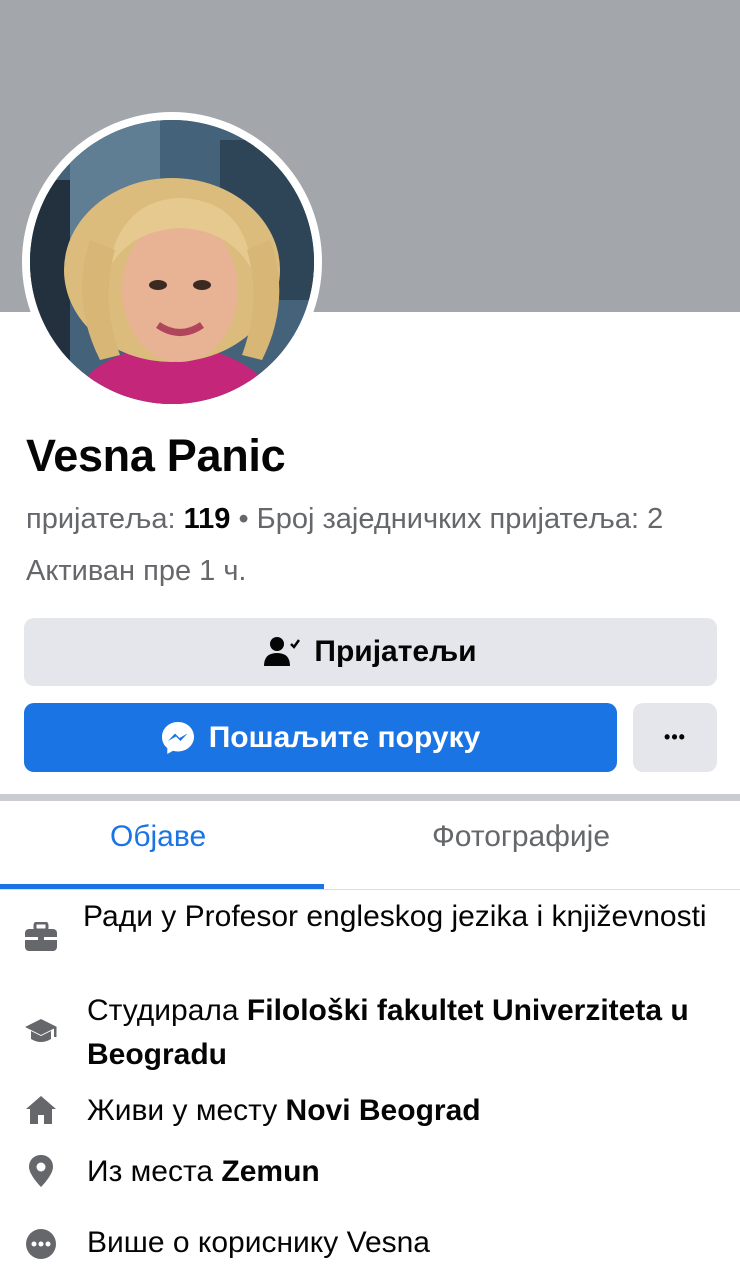 This screenshot has width=740, height=1280. Describe the element at coordinates (101, 519) in the screenshot. I see `friends-label: пријатеља:` at that location.